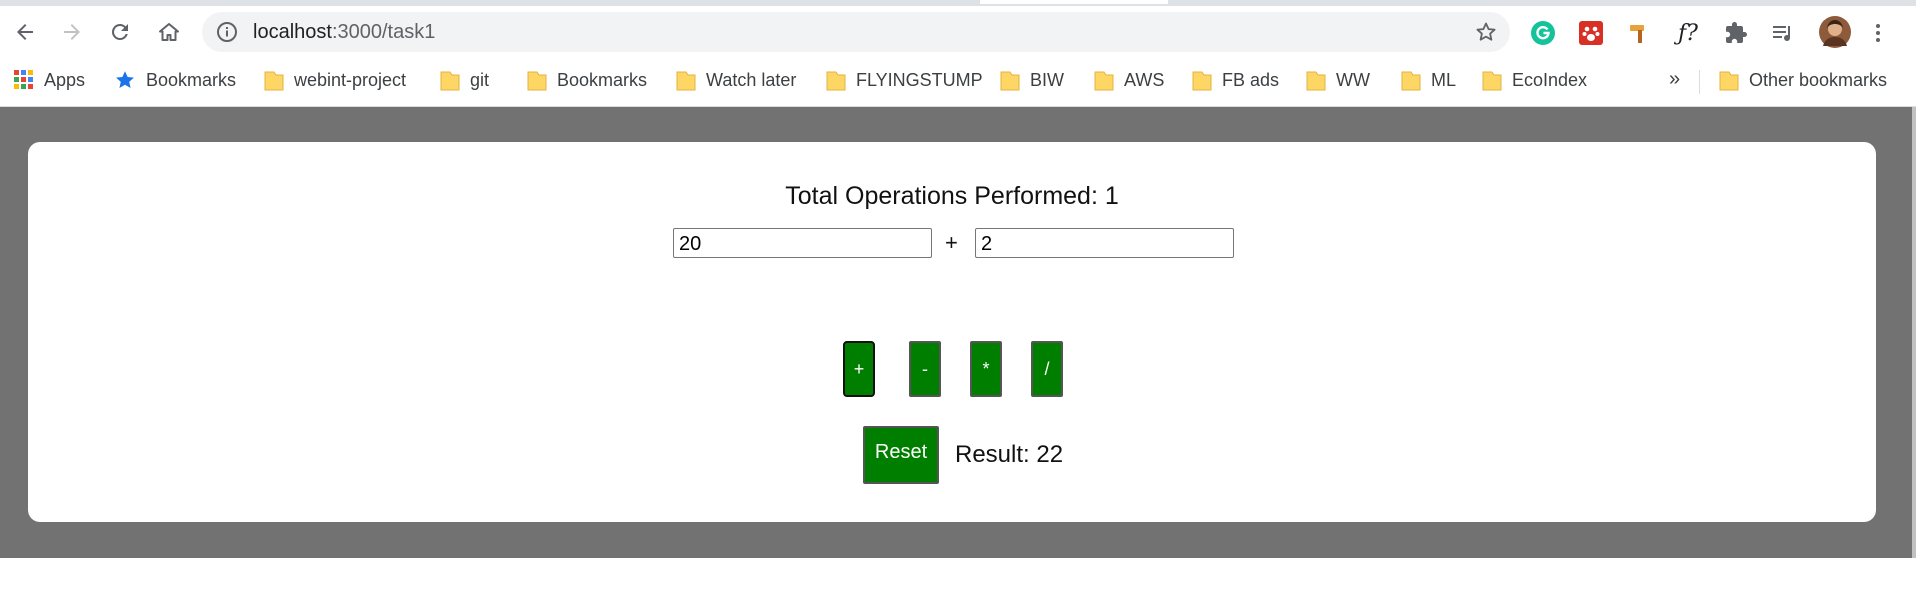 This screenshot has width=1916, height=594. I want to click on operand-2-input, so click(1104, 243).